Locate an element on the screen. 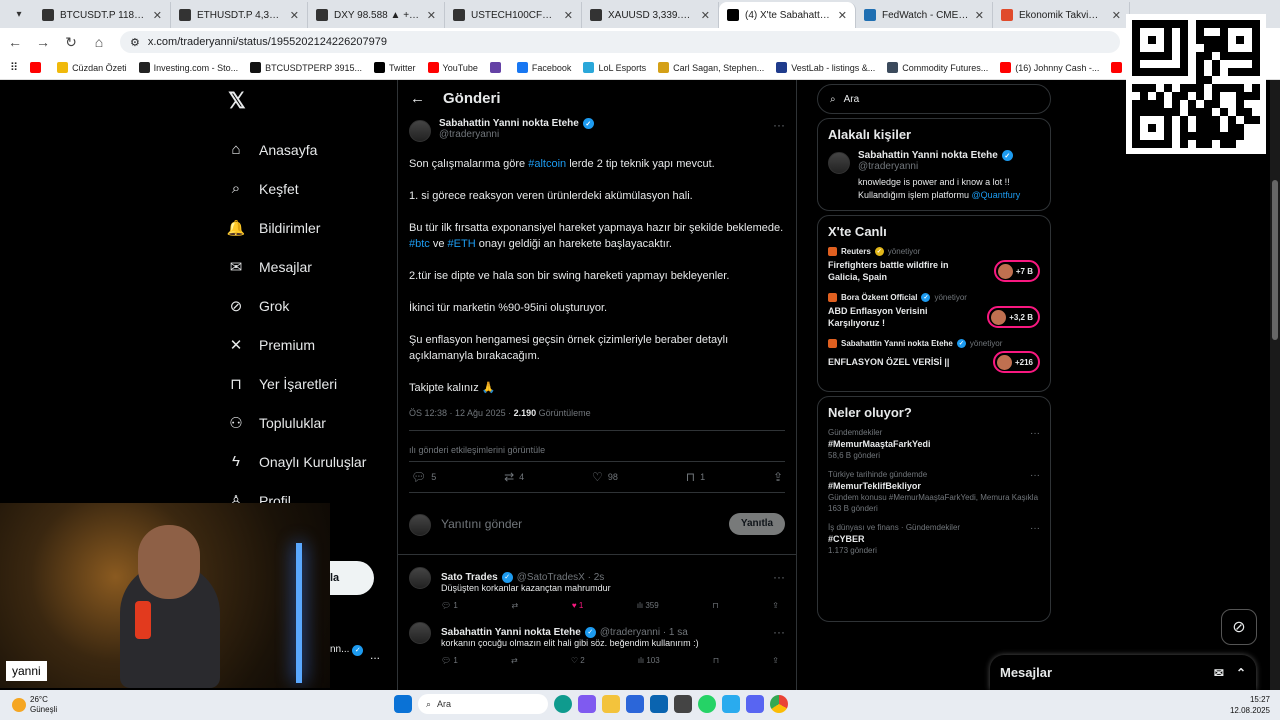 The height and width of the screenshot is (720, 1280). windows-start-icon is located at coordinates (403, 704).